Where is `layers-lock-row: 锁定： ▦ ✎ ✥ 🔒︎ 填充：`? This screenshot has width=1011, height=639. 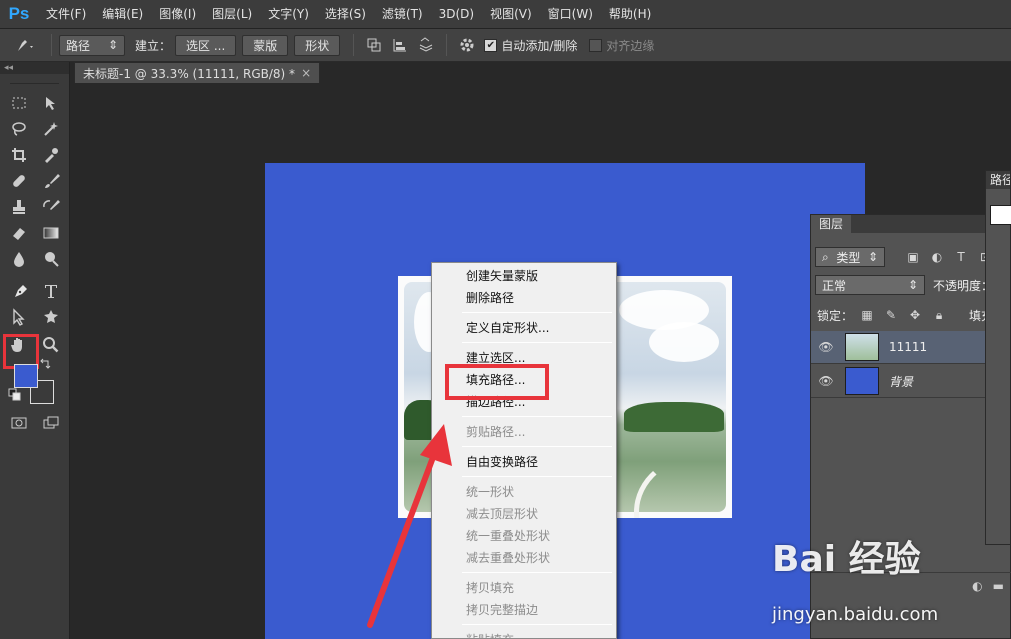 layers-lock-row: 锁定： ▦ ✎ ✥ 🔒︎ 填充： is located at coordinates (911, 315).